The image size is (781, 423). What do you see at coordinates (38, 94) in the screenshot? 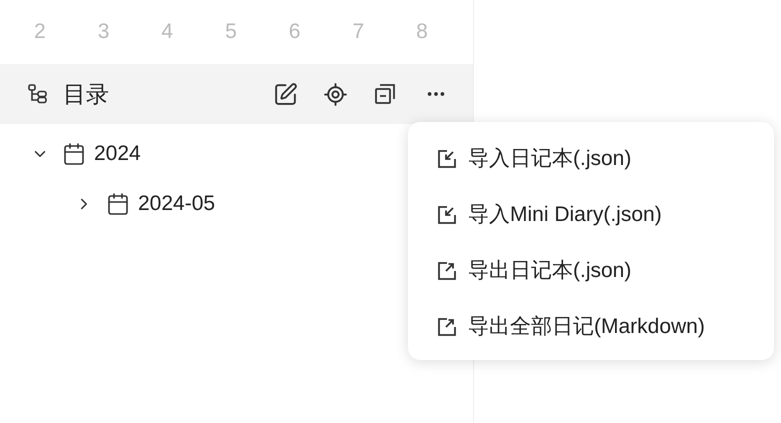
I see `tree-structure-icon` at bounding box center [38, 94].